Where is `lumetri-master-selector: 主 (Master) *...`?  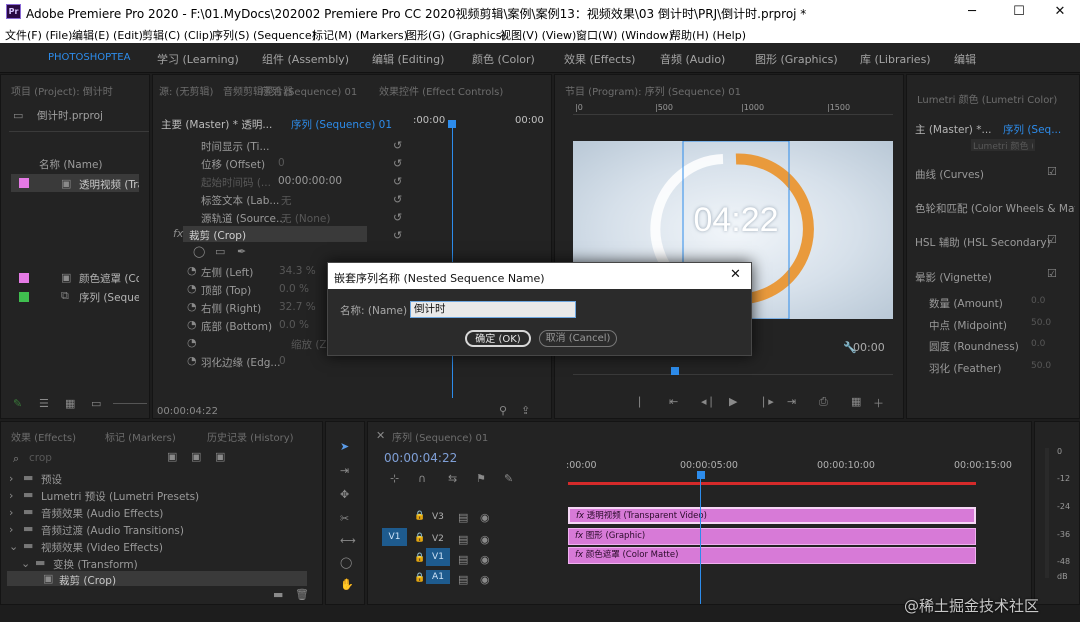
lumetri-master-selector: 主 (Master) *... is located at coordinates (953, 129).